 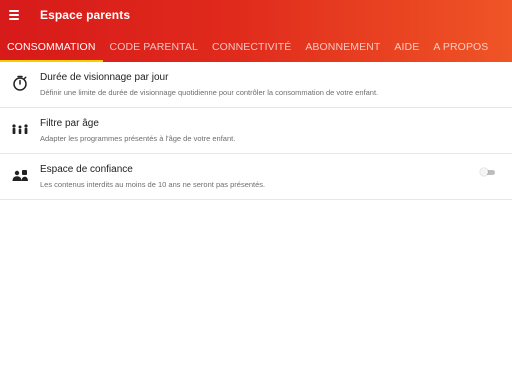 What do you see at coordinates (104, 77) in the screenshot?
I see `setting-title: Durée de visionnage par jour` at bounding box center [104, 77].